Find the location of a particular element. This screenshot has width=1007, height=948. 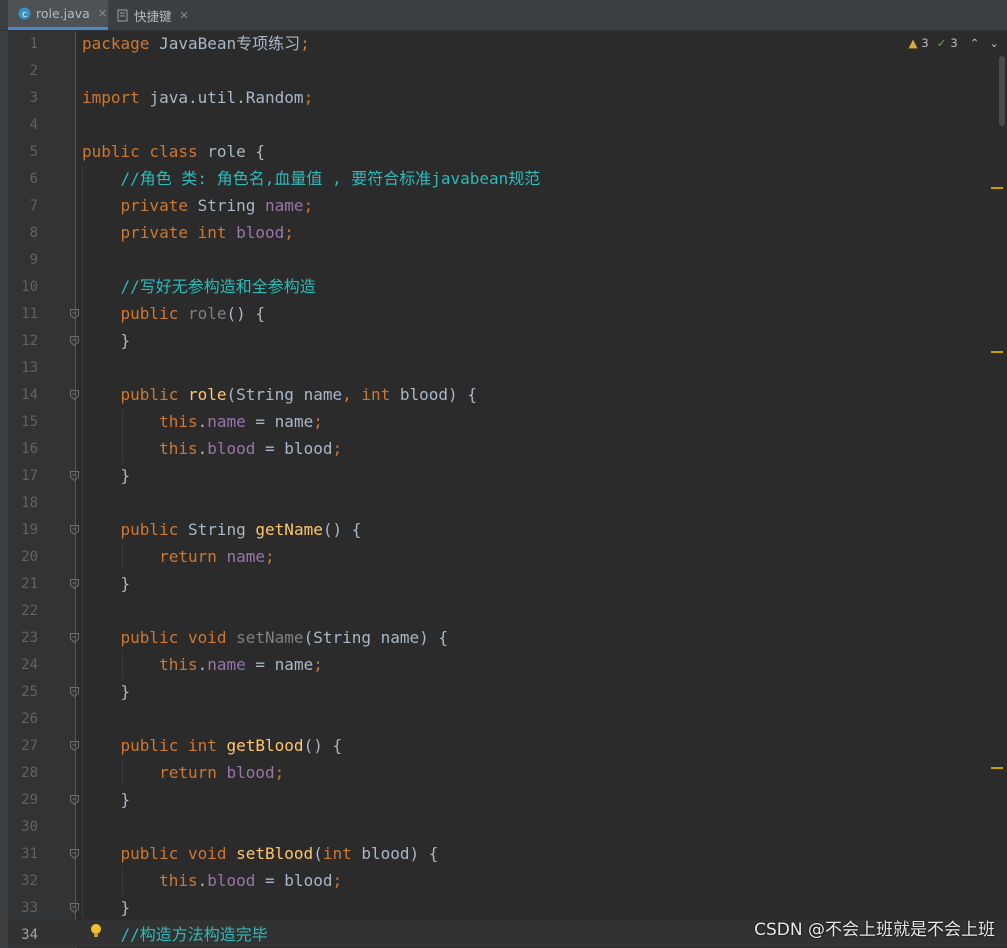

code-token: role { is located at coordinates (236, 151).